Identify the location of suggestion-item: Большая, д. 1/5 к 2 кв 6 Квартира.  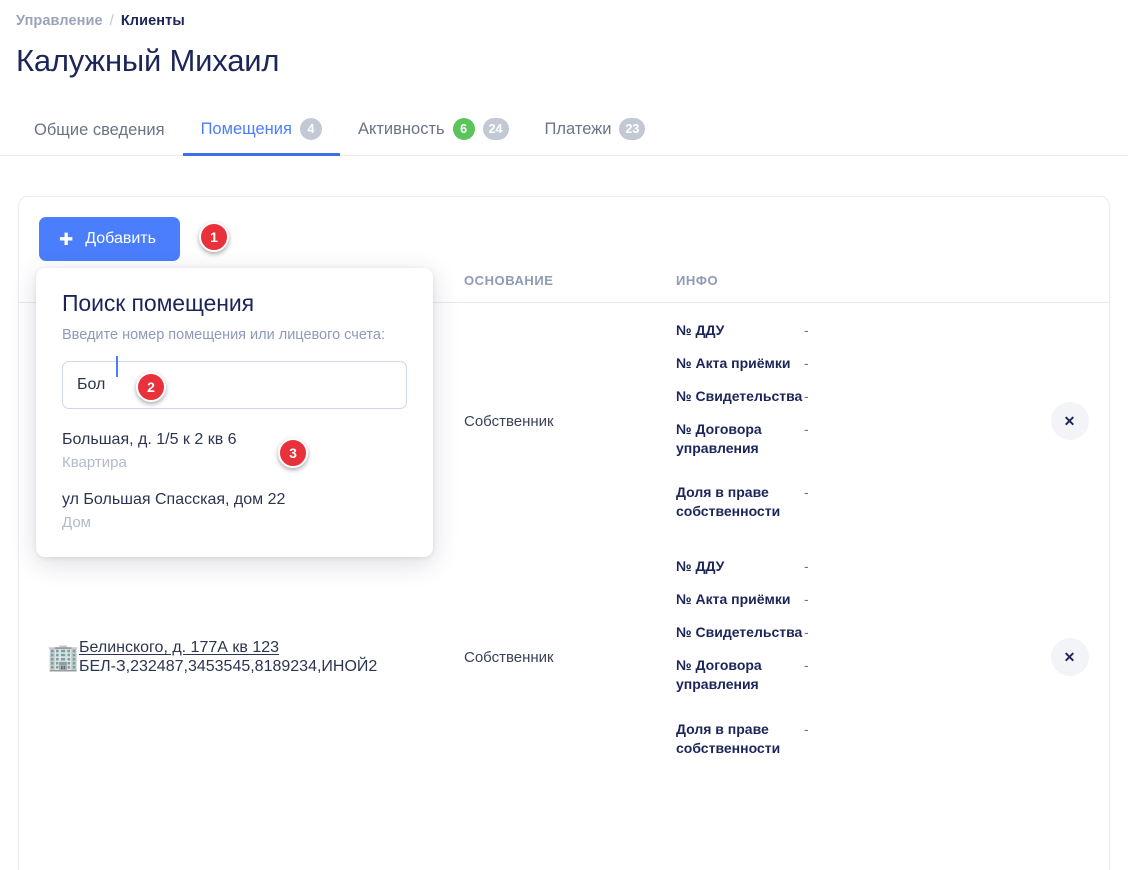
(234, 451).